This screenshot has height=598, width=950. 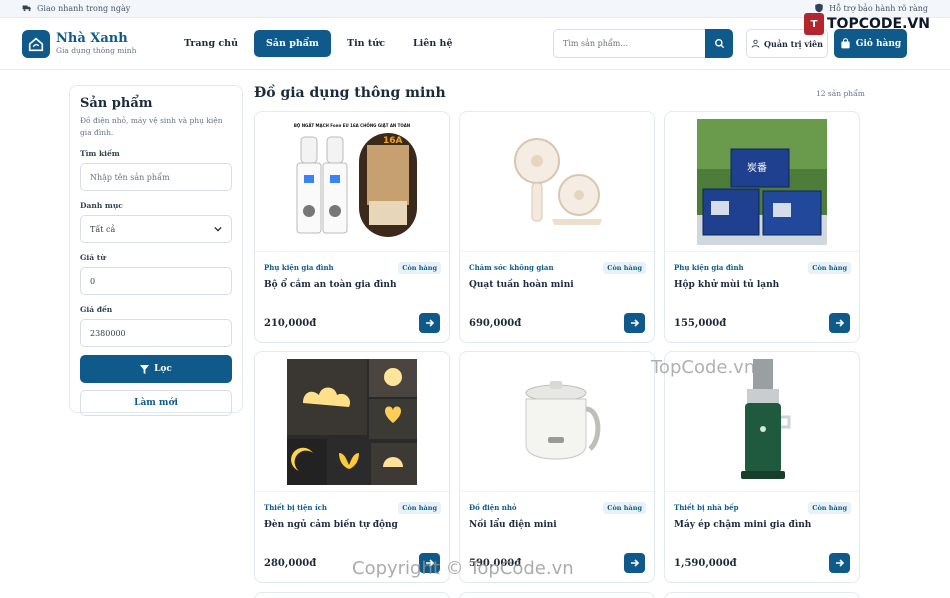 I want to click on category-select: Tất cả, so click(x=156, y=229).